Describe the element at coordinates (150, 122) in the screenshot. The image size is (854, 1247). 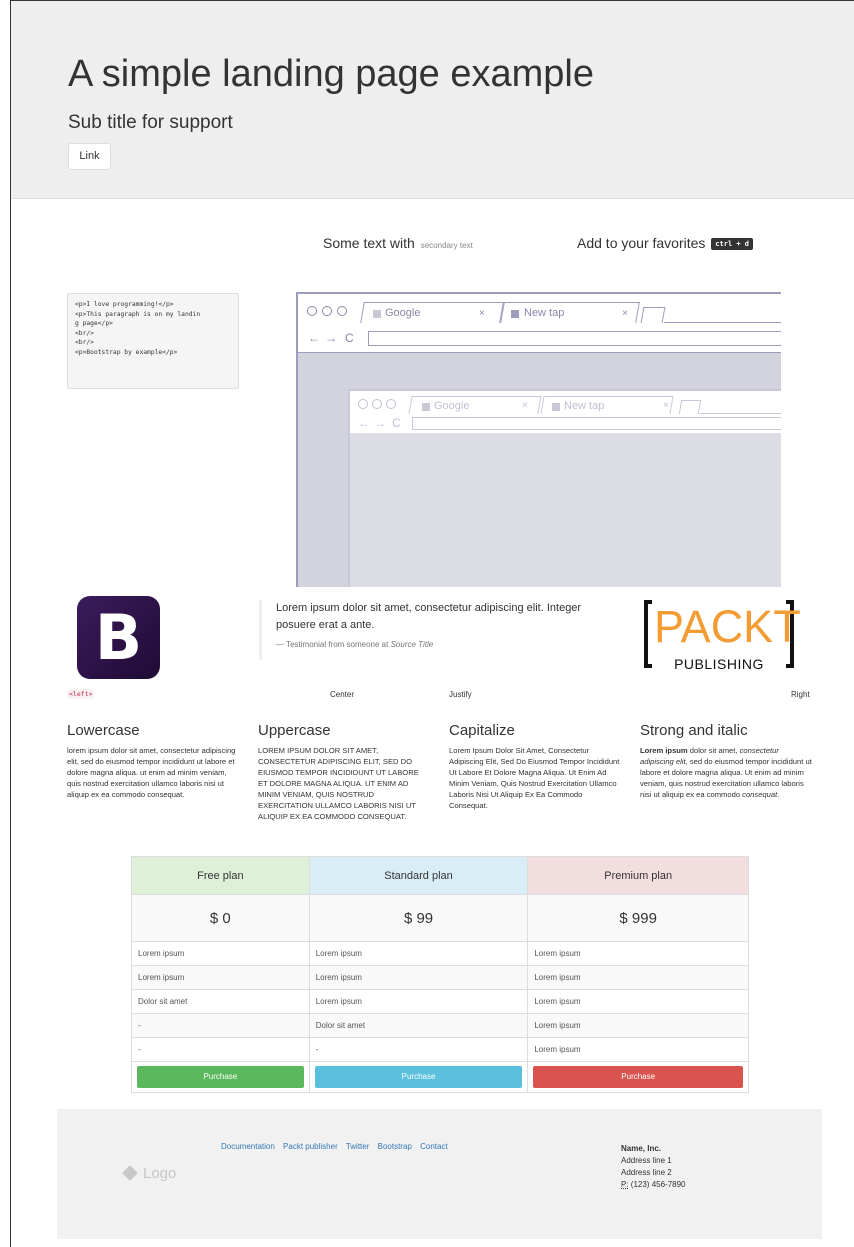
I see `page-subtitle: Sub title for support` at that location.